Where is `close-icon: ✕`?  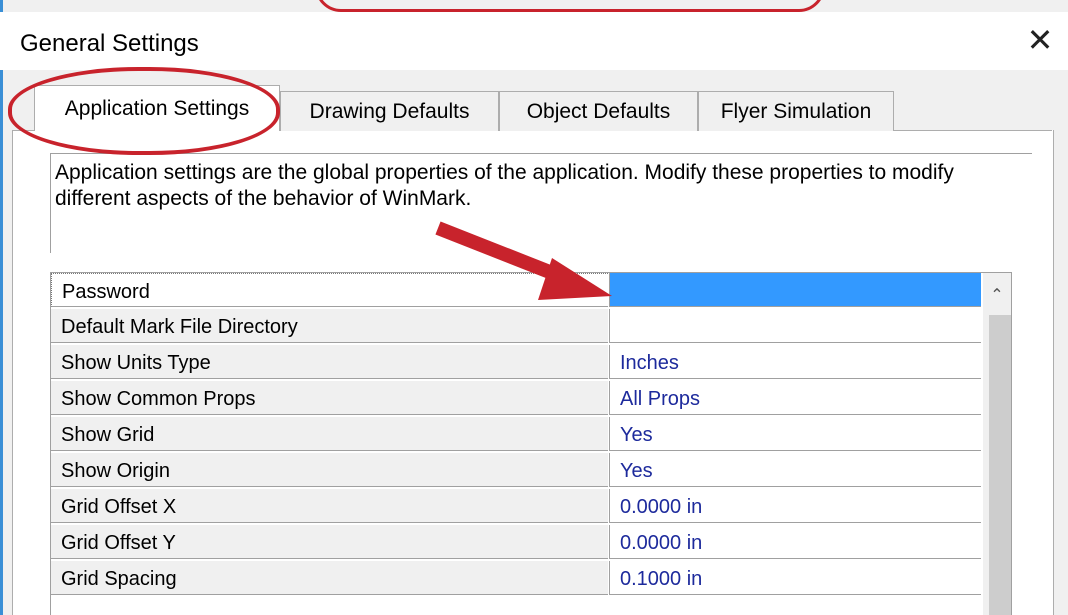
close-icon: ✕ is located at coordinates (1040, 40).